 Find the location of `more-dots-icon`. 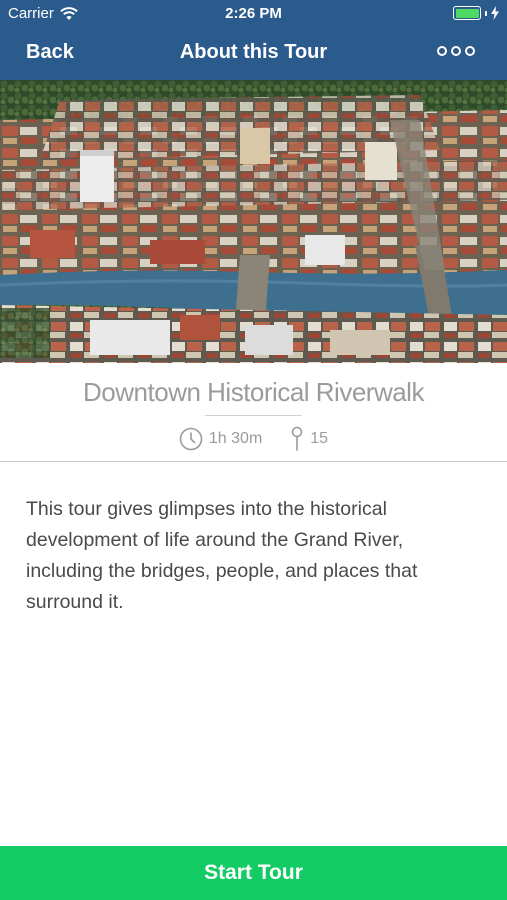

more-dots-icon is located at coordinates (456, 51).